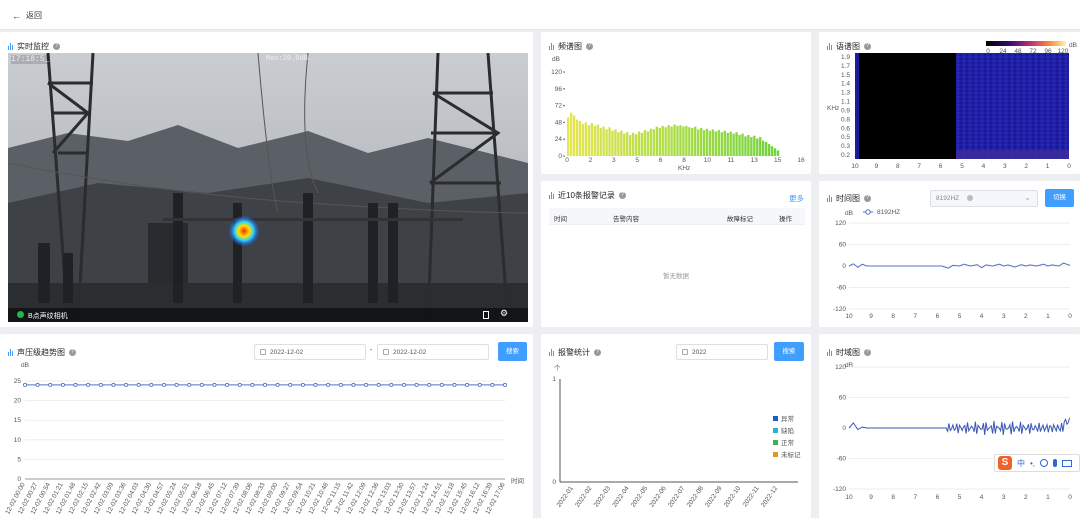  Describe the element at coordinates (1055, 463) in the screenshot. I see `microphone-icon` at that location.